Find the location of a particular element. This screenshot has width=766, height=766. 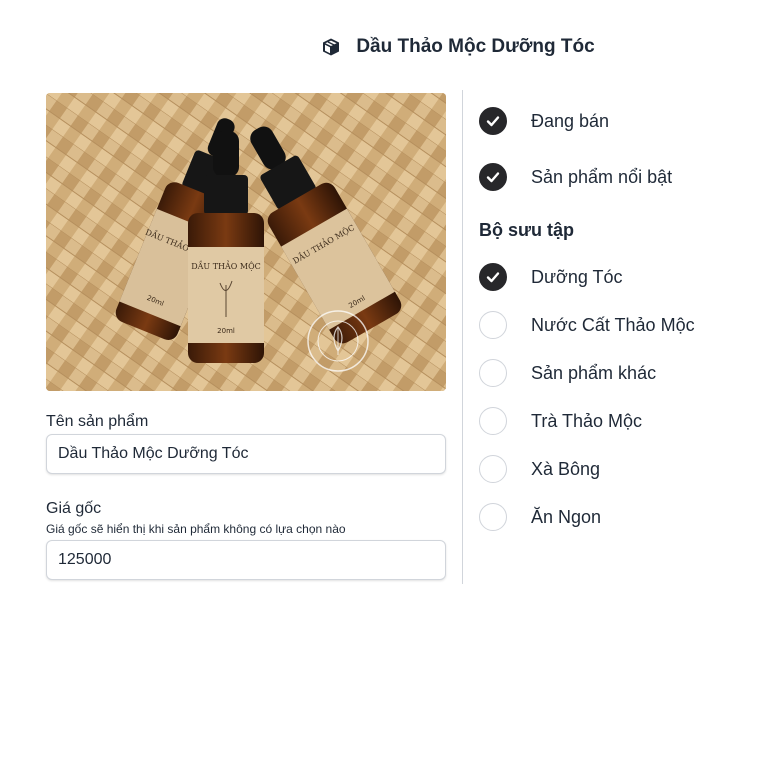

featured-checkbox is located at coordinates (493, 177).